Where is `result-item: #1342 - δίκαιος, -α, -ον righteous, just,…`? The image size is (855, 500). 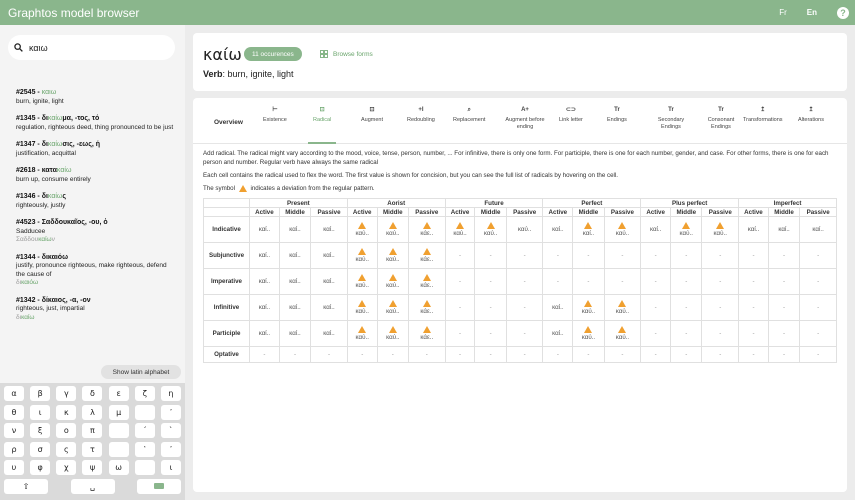 result-item: #1342 - δίκαιος, -α, -ον righteous, just,… is located at coordinates (96, 310).